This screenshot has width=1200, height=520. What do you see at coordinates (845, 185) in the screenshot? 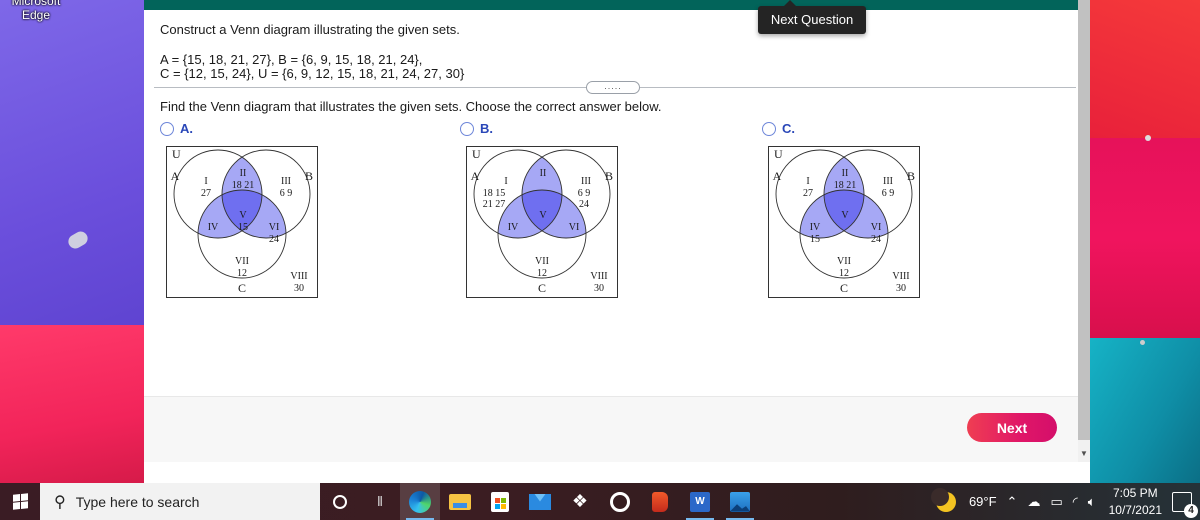
I see `region-value-ii: 18 21` at bounding box center [845, 185].